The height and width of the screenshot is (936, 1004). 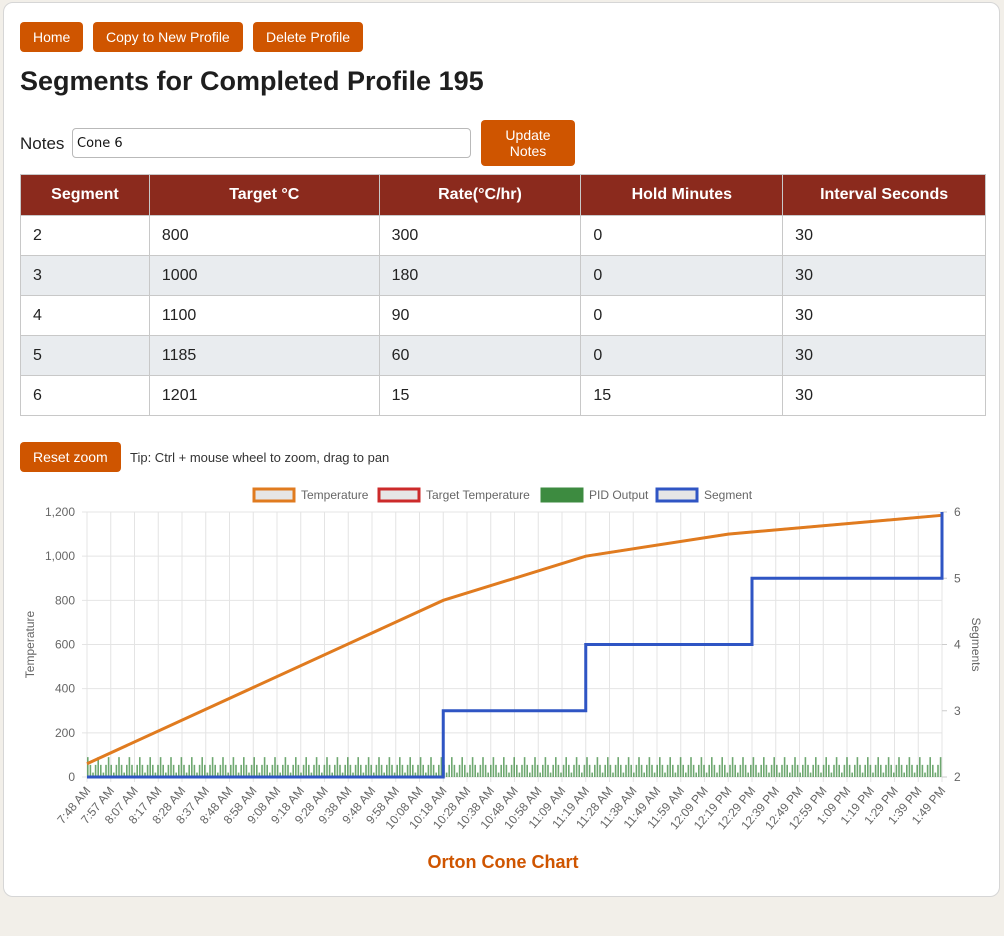 I want to click on copy-profile-button: Copy to New Profile, so click(x=168, y=37).